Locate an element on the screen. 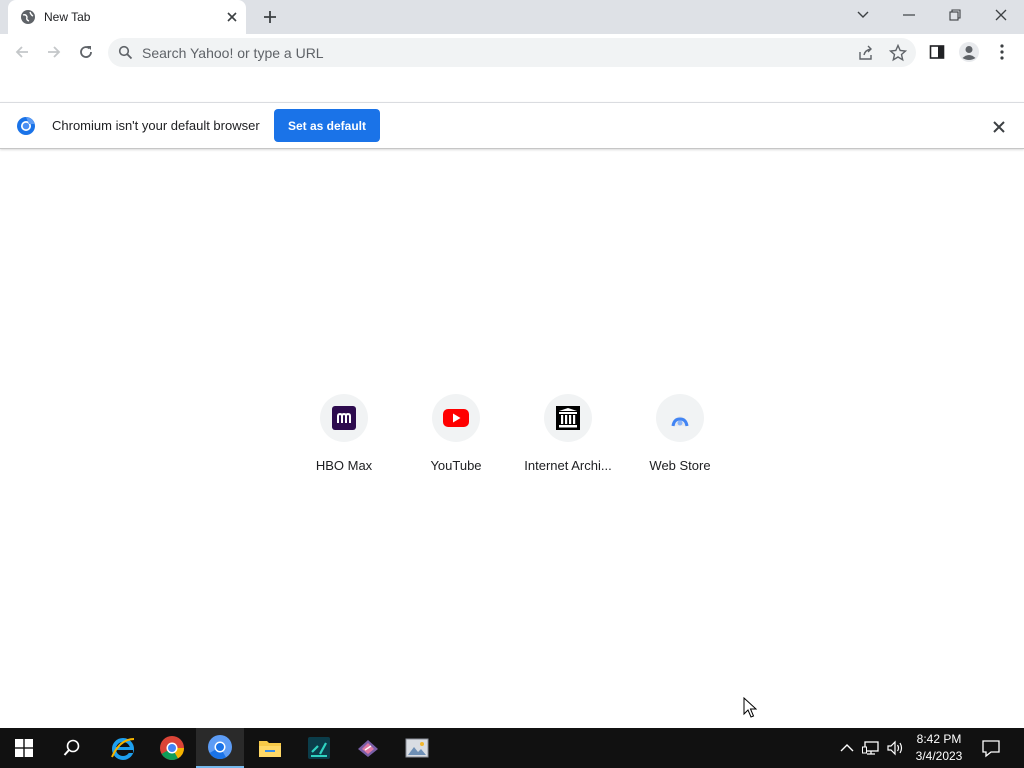 The height and width of the screenshot is (768, 1024). more-vert-icon is located at coordinates (1002, 52).